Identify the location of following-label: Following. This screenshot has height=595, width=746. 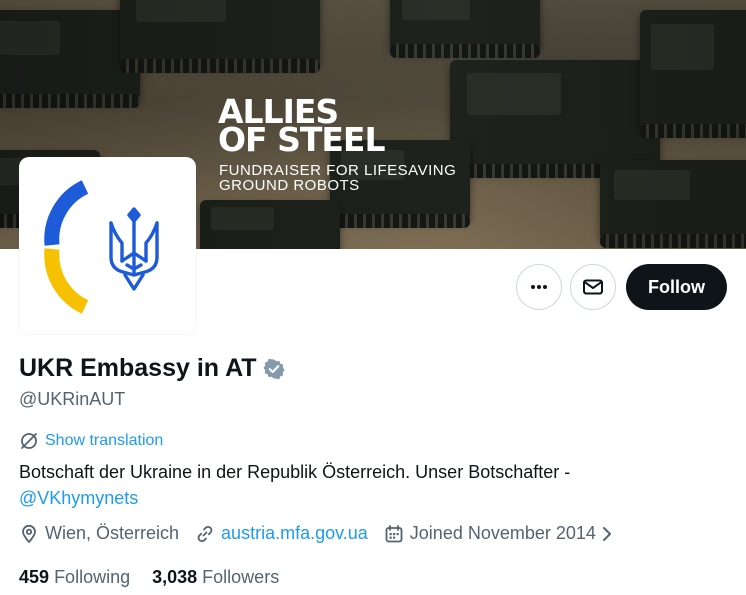
(92, 577).